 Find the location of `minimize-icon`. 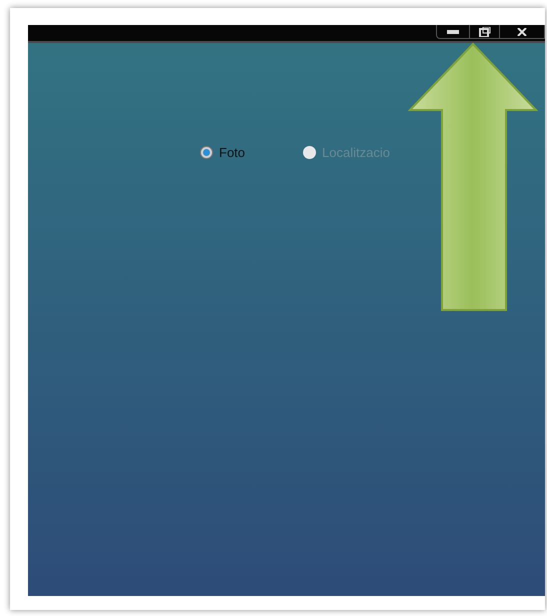

minimize-icon is located at coordinates (453, 32).